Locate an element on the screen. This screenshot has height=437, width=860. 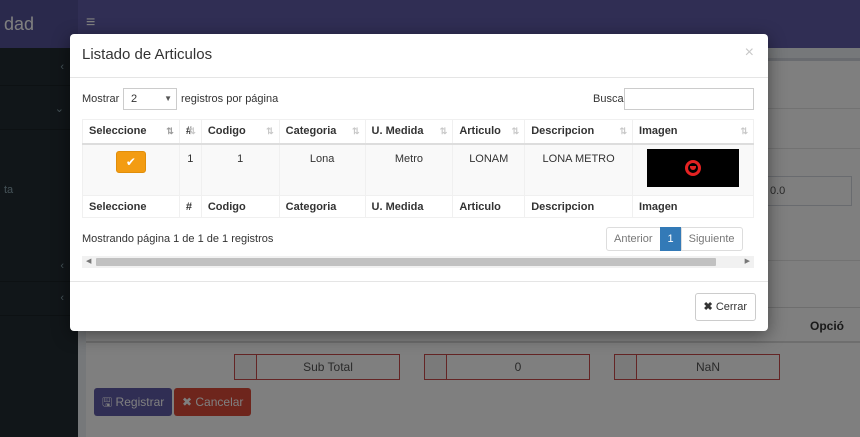
column-header-imagen: Imagen ⇅ is located at coordinates (693, 132).